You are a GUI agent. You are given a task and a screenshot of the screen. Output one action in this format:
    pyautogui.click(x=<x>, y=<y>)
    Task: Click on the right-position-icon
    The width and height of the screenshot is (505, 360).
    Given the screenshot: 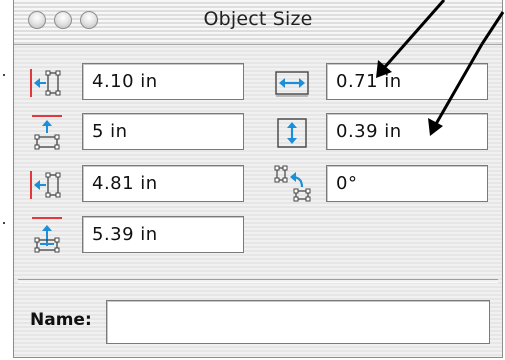 What is the action you would take?
    pyautogui.click(x=45, y=185)
    